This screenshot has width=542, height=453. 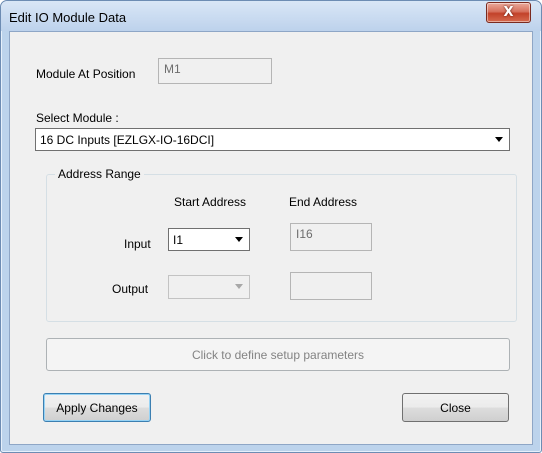 I want to click on apply-changes-label: Apply Changes, so click(x=97, y=407).